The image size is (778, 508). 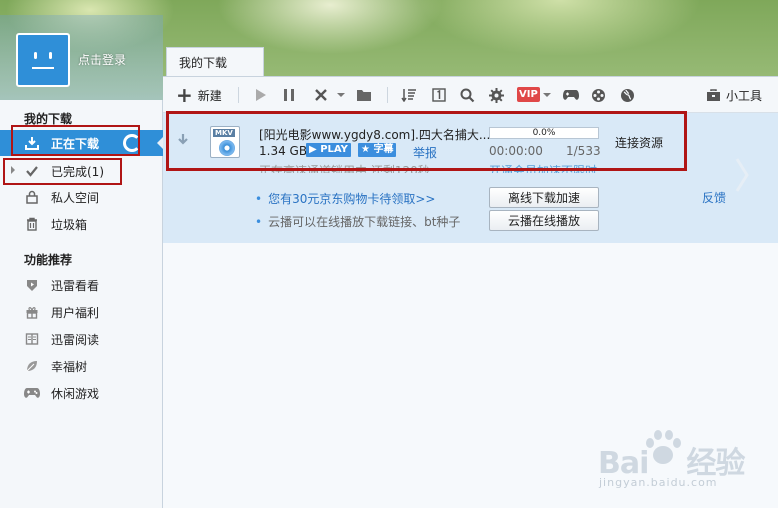 I want to click on elapsed-time: 00:00:00, so click(x=516, y=151).